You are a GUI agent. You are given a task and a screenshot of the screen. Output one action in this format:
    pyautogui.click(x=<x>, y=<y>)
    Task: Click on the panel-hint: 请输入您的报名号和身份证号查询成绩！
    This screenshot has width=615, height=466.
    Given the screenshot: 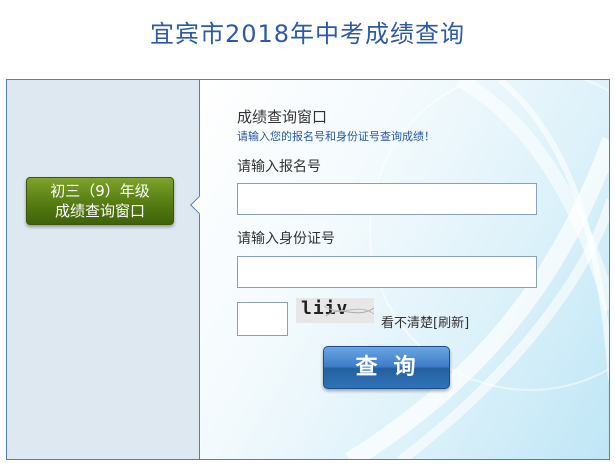 What is the action you would take?
    pyautogui.click(x=336, y=136)
    